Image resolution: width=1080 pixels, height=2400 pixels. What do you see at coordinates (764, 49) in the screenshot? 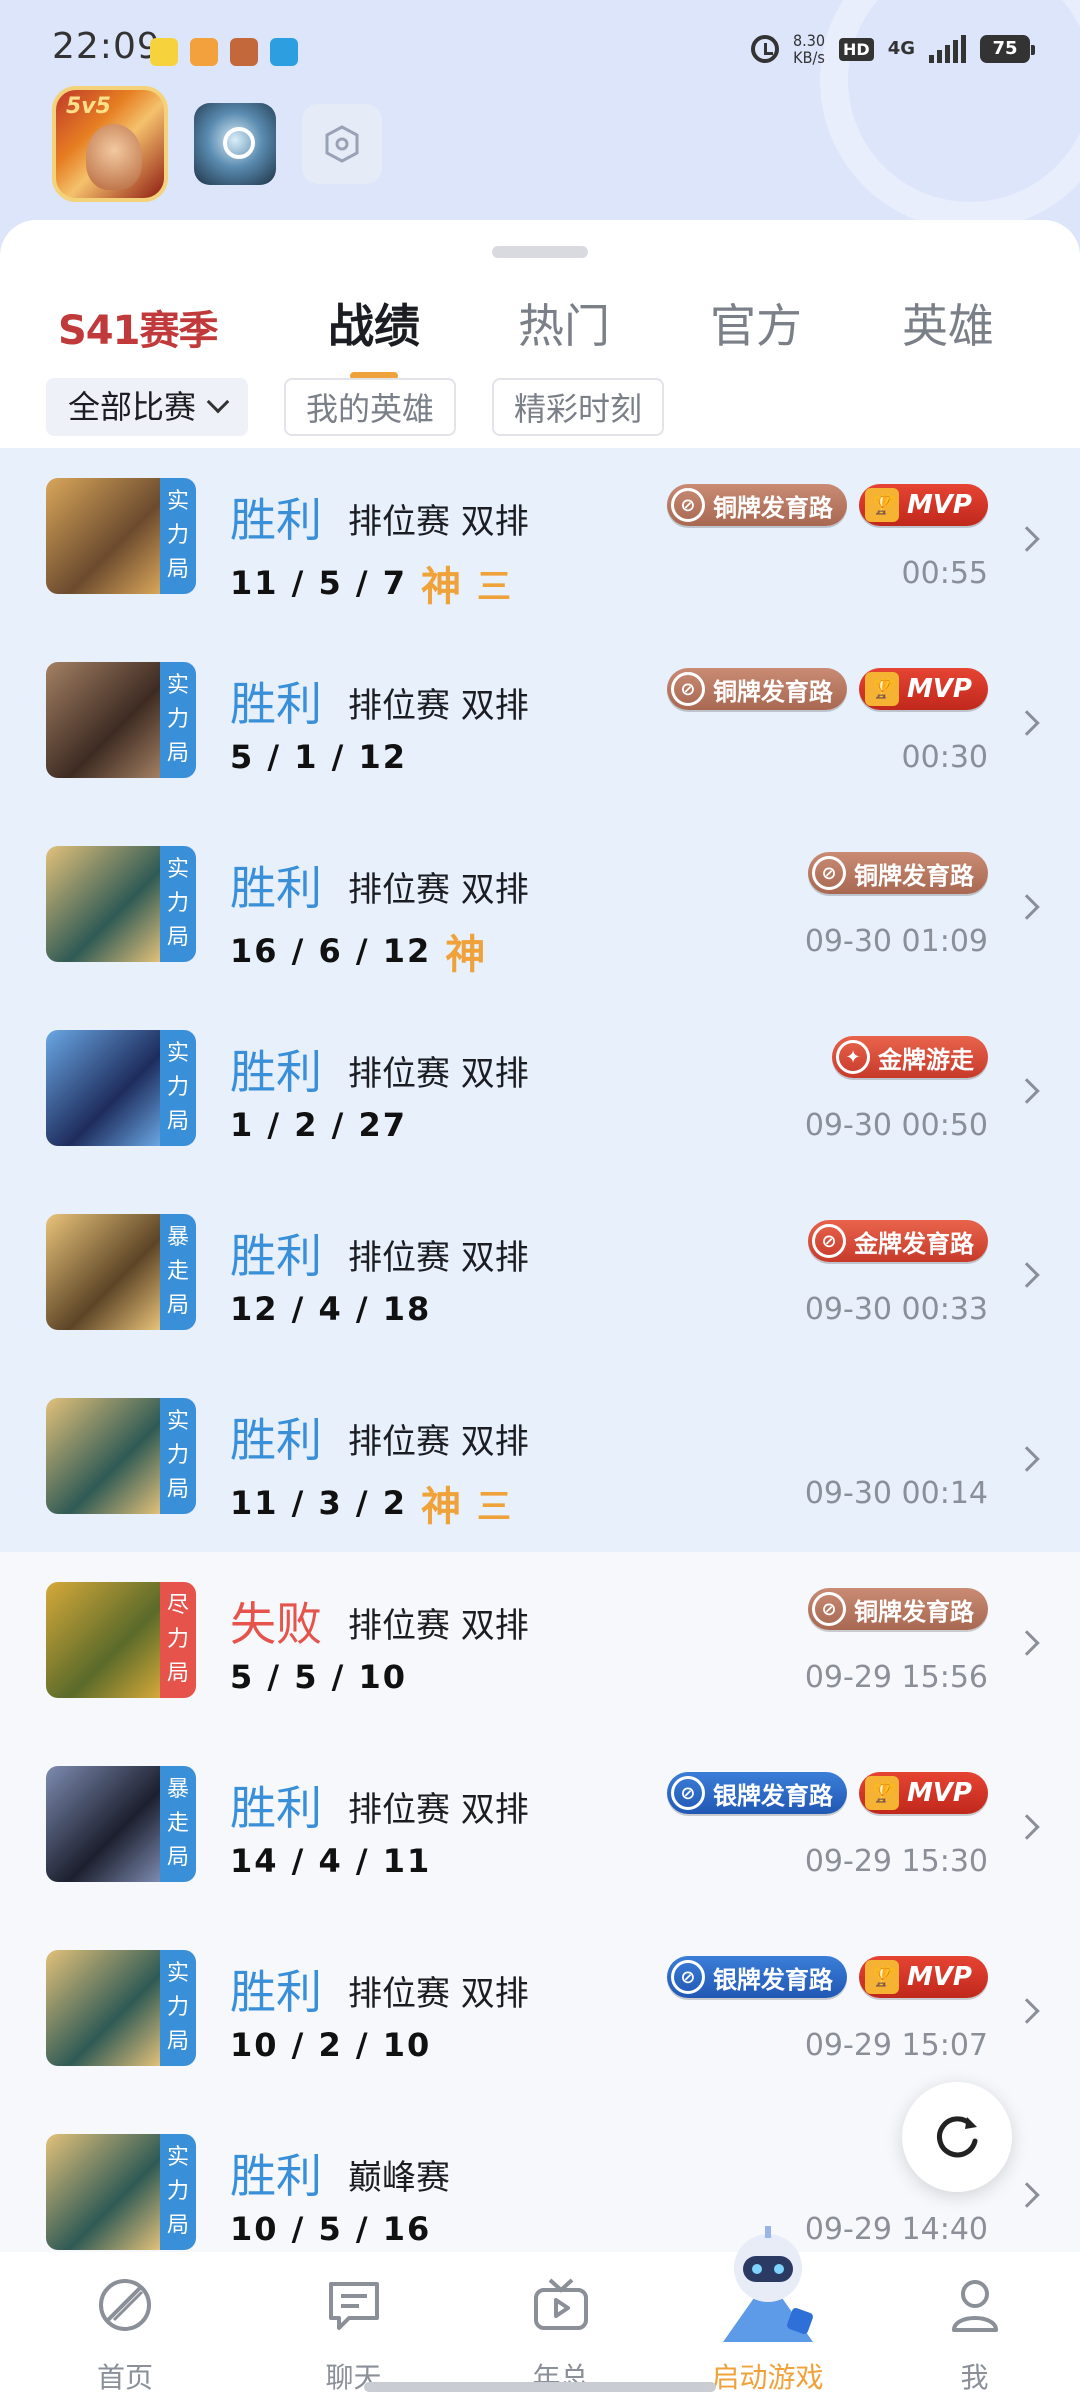
I see `alarm-icon` at bounding box center [764, 49].